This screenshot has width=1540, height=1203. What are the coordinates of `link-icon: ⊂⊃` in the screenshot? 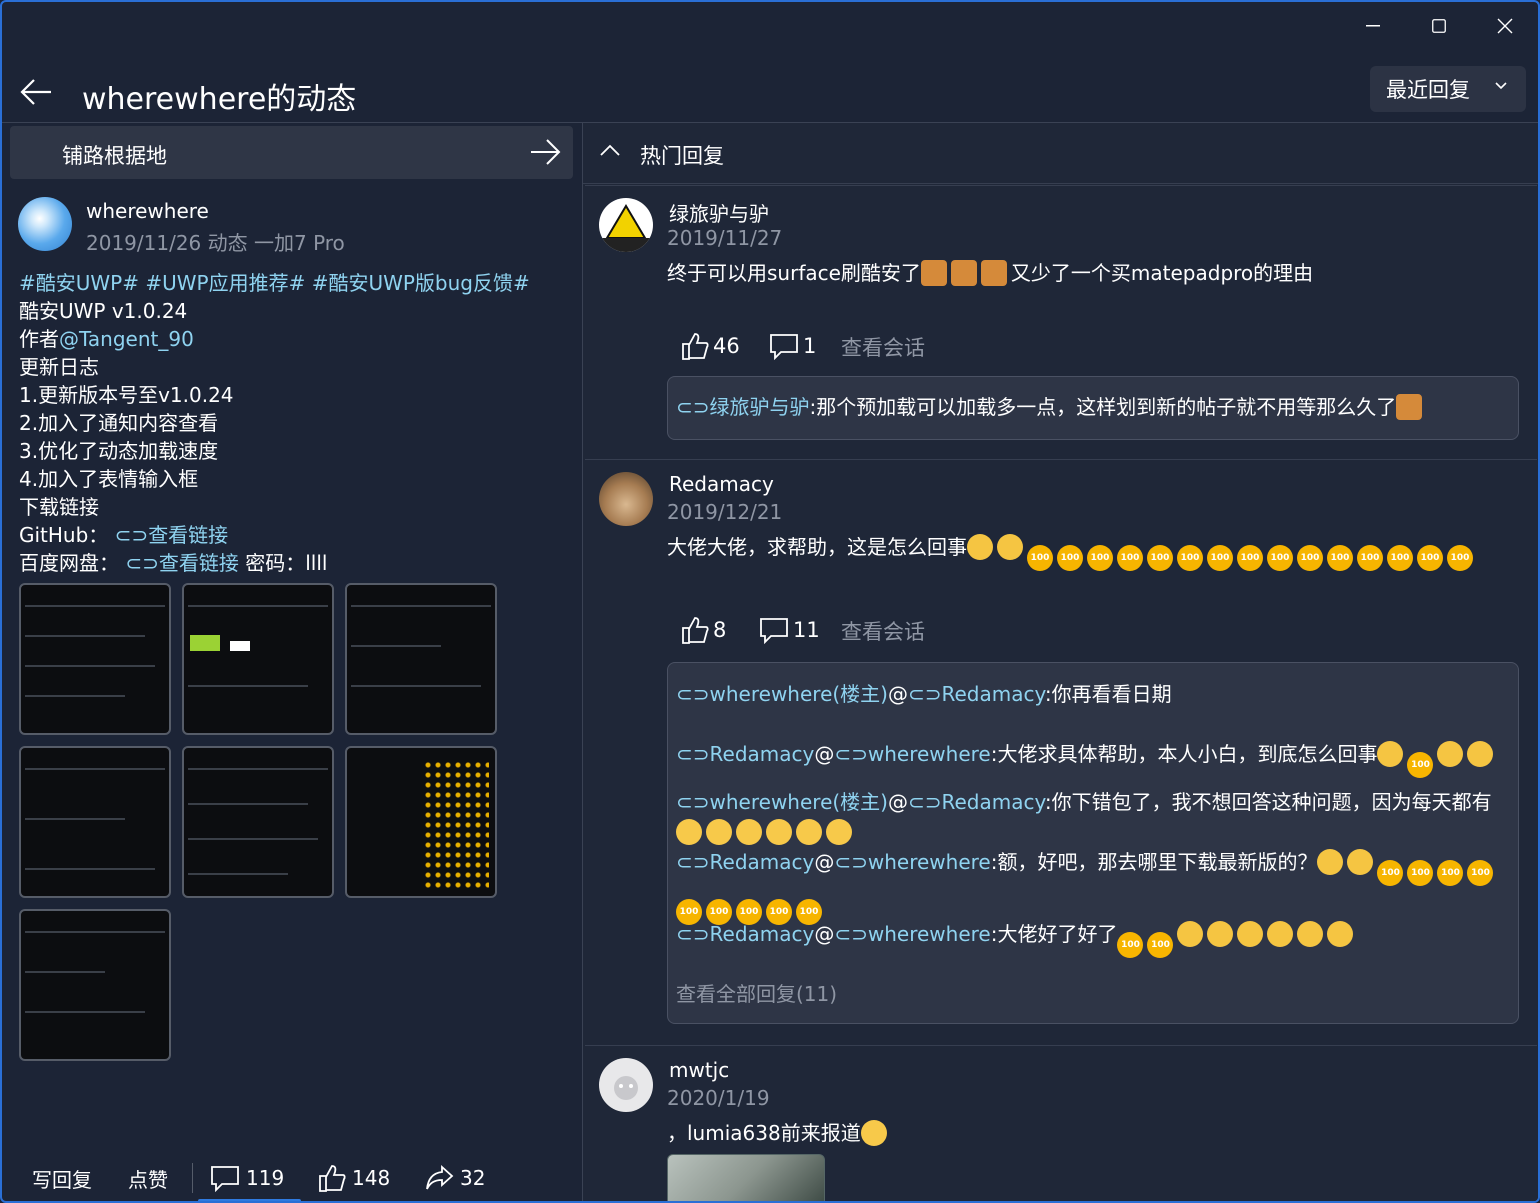 It's located at (131, 535).